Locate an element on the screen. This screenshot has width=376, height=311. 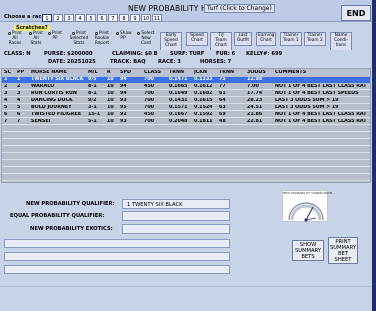
option-t-j-team-chart: T/J Team Chart is located at coordinates (221, 41).